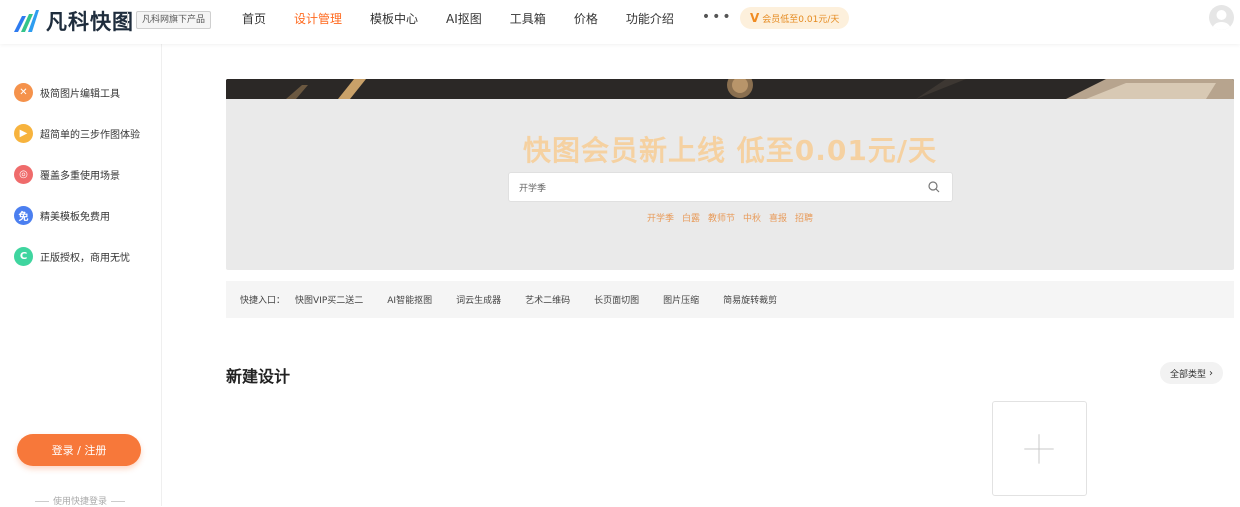  What do you see at coordinates (478, 299) in the screenshot?
I see `shortcut-link: 词云生成器` at bounding box center [478, 299].